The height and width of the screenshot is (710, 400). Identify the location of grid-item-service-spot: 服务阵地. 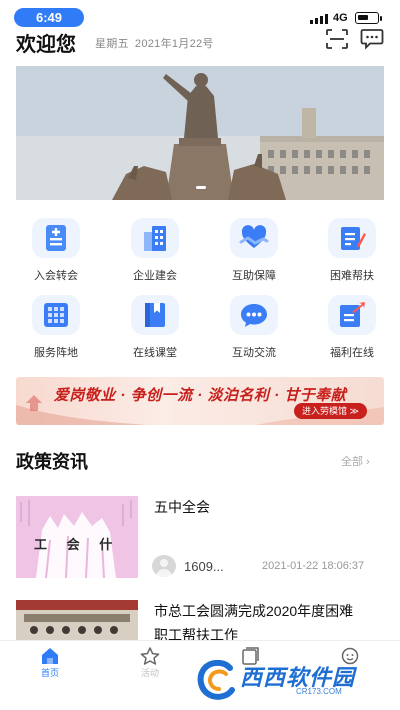
(56, 327).